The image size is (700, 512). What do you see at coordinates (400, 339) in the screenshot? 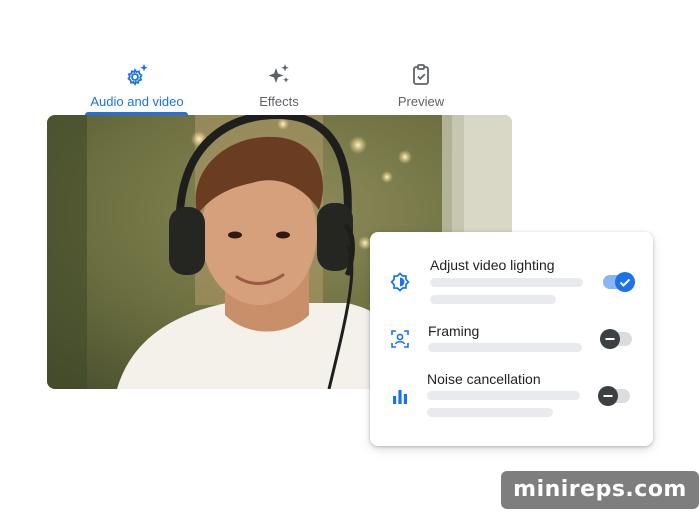
I see `framing-person-icon` at bounding box center [400, 339].